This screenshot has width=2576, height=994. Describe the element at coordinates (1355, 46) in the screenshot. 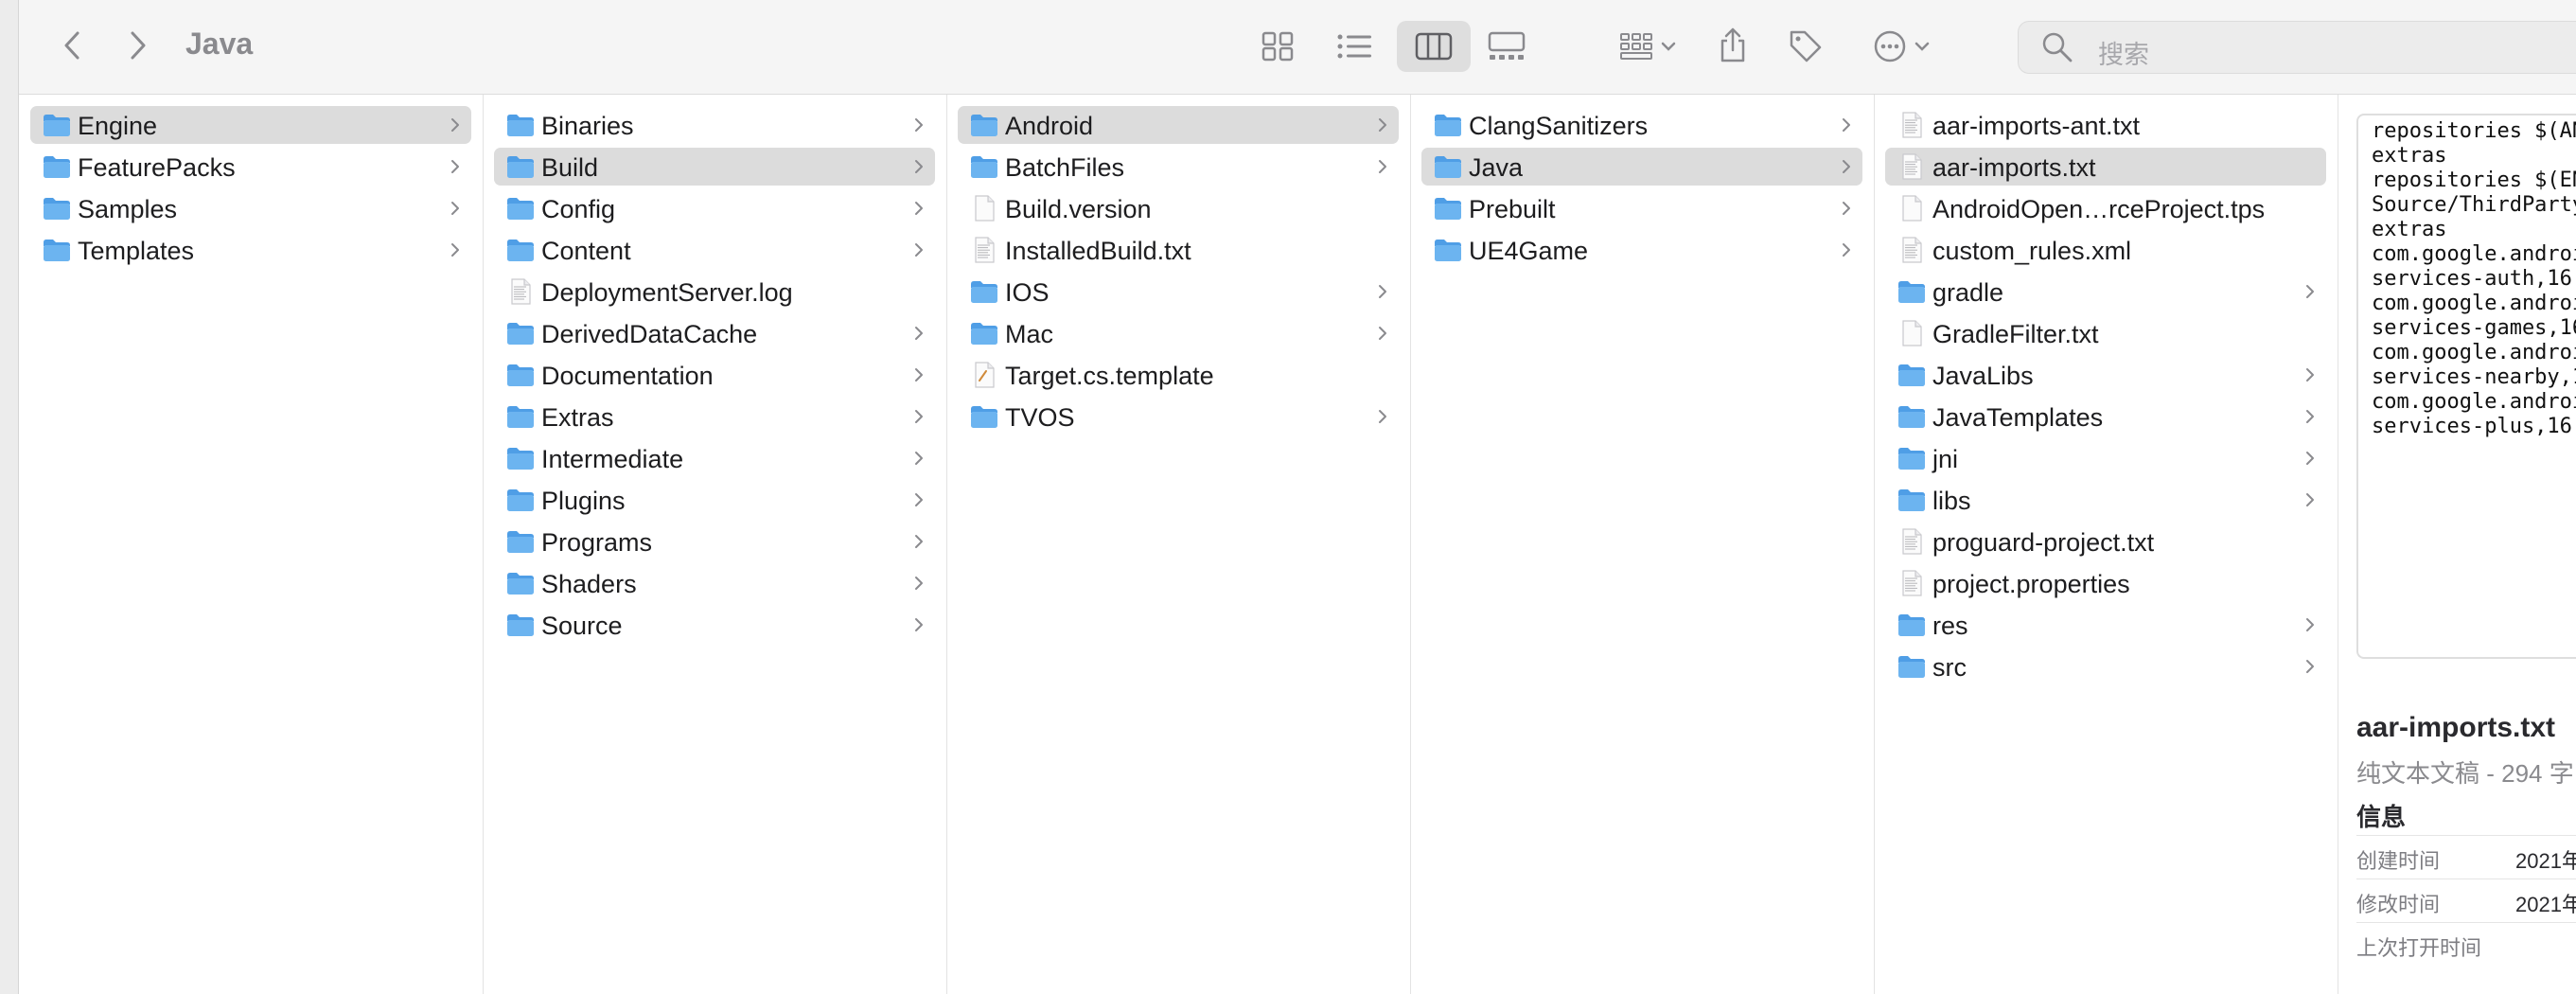

I see `list-view-button` at that location.